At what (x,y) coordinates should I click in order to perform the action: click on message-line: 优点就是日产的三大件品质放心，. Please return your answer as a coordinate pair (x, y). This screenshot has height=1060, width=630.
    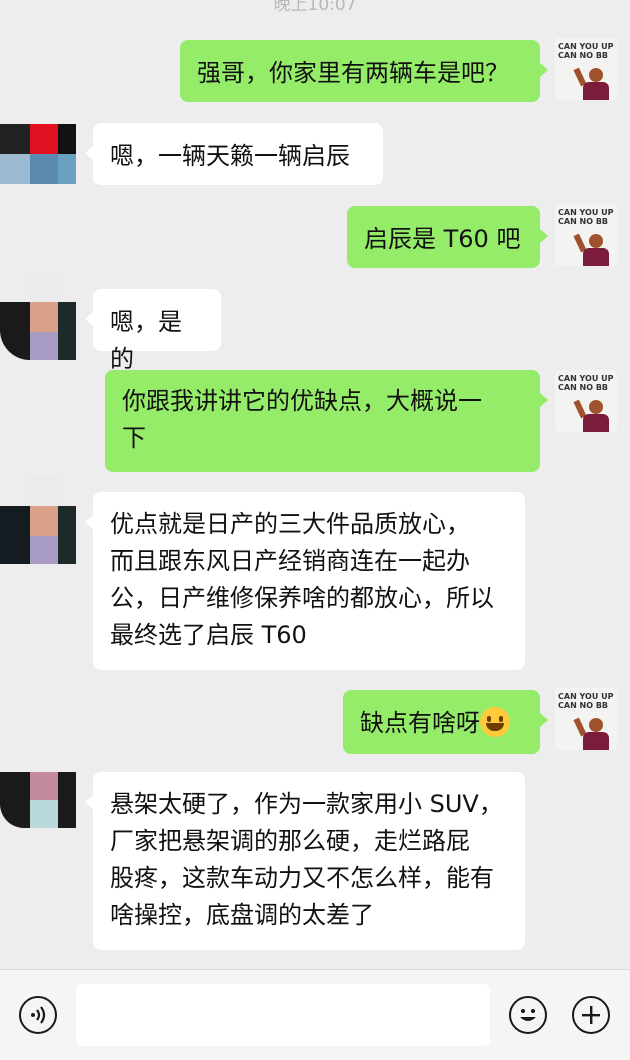
    Looking at the image, I should click on (290, 524).